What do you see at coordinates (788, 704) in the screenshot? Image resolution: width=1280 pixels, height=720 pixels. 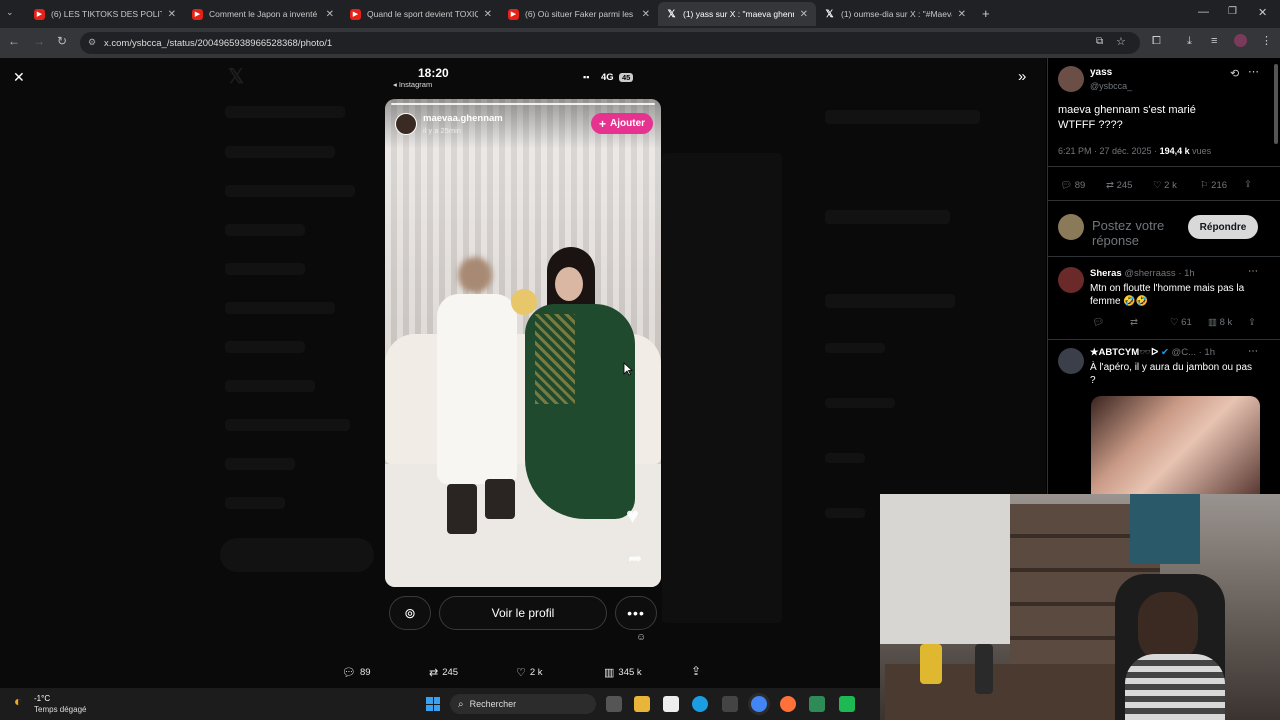 I see `firefox-icon` at bounding box center [788, 704].